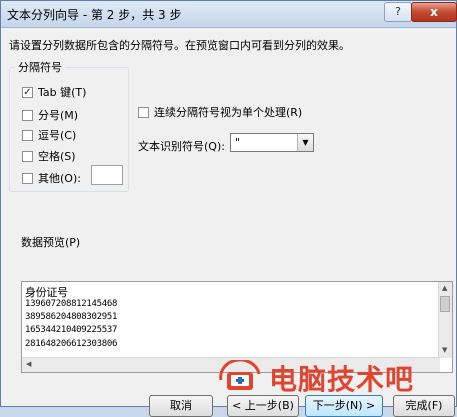 The width and height of the screenshot is (457, 417). I want to click on checkbox-tab-box: ✓, so click(27, 92).